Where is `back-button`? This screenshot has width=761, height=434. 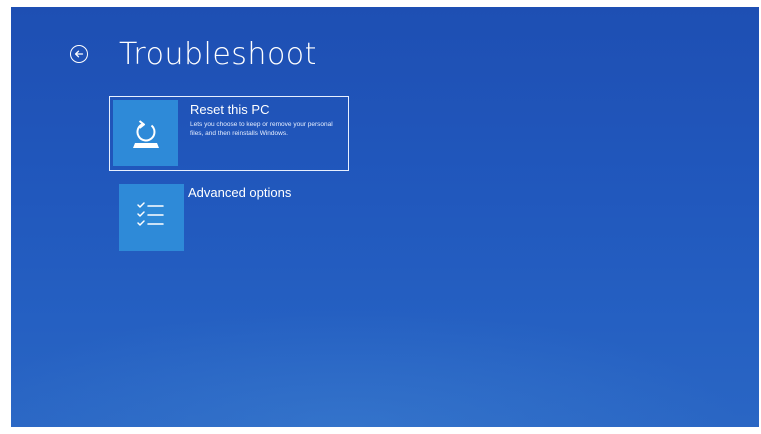
back-button is located at coordinates (79, 54).